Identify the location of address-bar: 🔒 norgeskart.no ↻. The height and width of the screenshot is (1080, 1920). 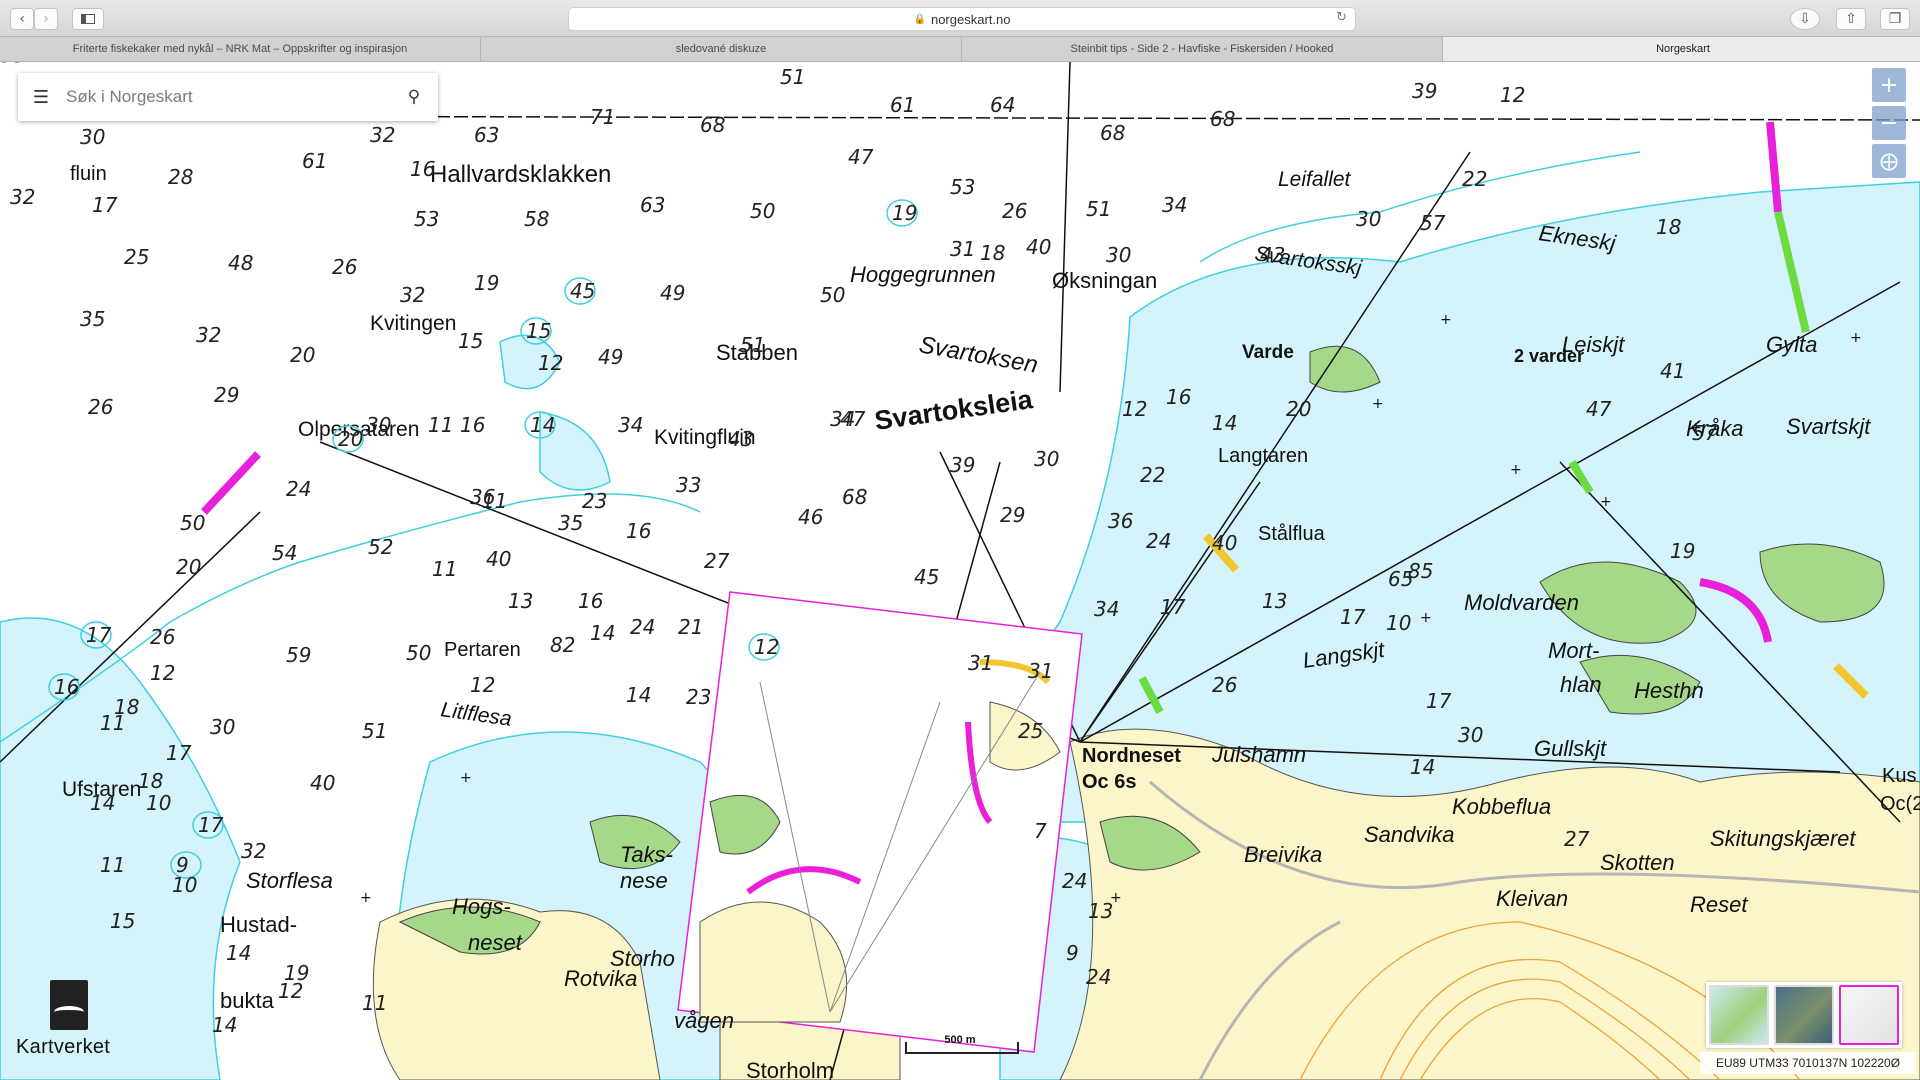
(962, 19).